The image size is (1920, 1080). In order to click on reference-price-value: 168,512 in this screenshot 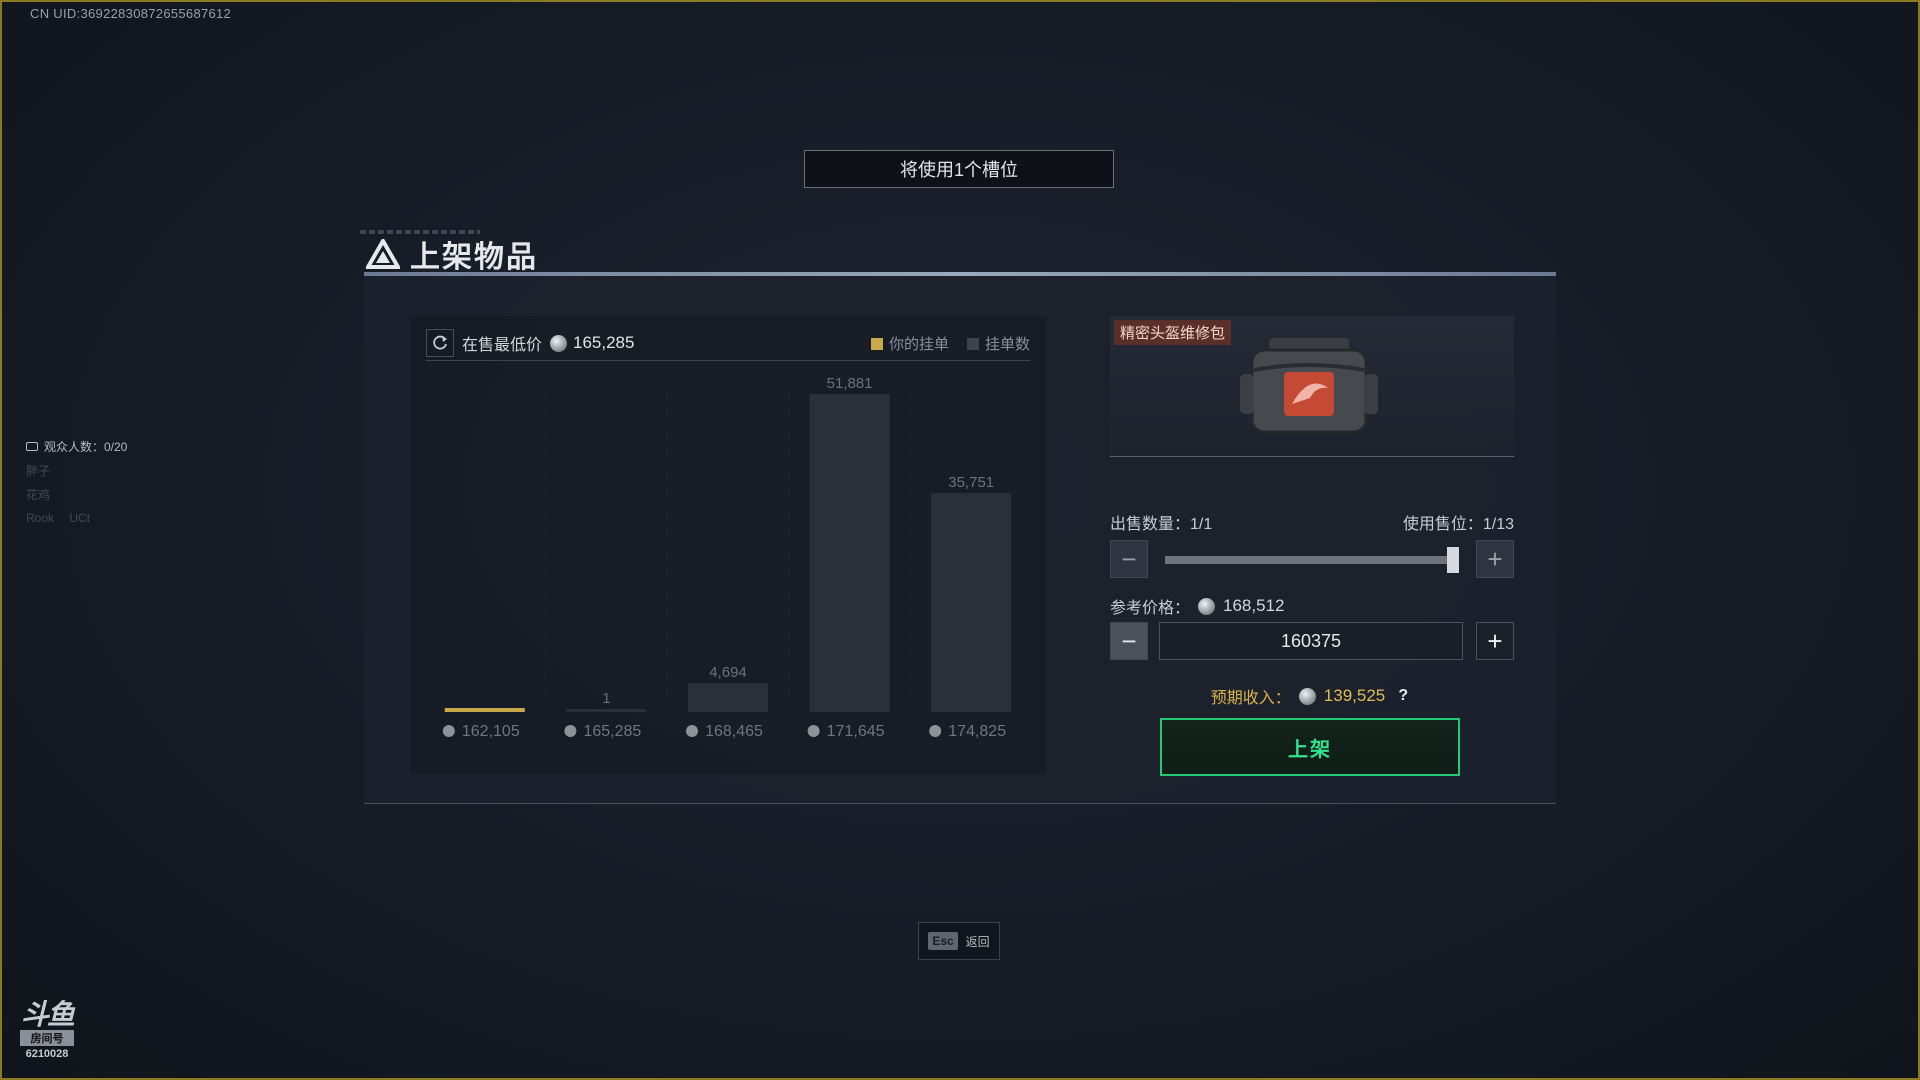, I will do `click(1254, 605)`.